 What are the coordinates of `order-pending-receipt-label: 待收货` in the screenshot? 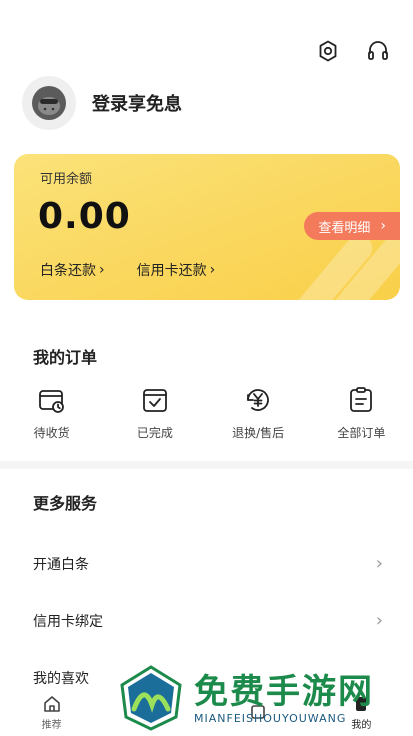 It's located at (51, 433).